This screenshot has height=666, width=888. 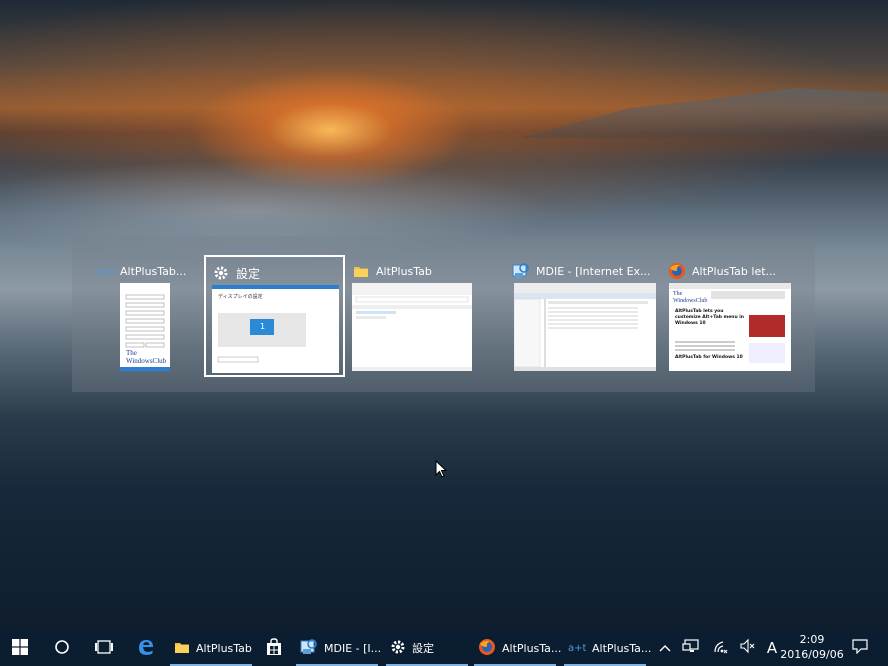 I want to click on article-subhead: AltPlusTab for Windows 10, so click(x=709, y=357).